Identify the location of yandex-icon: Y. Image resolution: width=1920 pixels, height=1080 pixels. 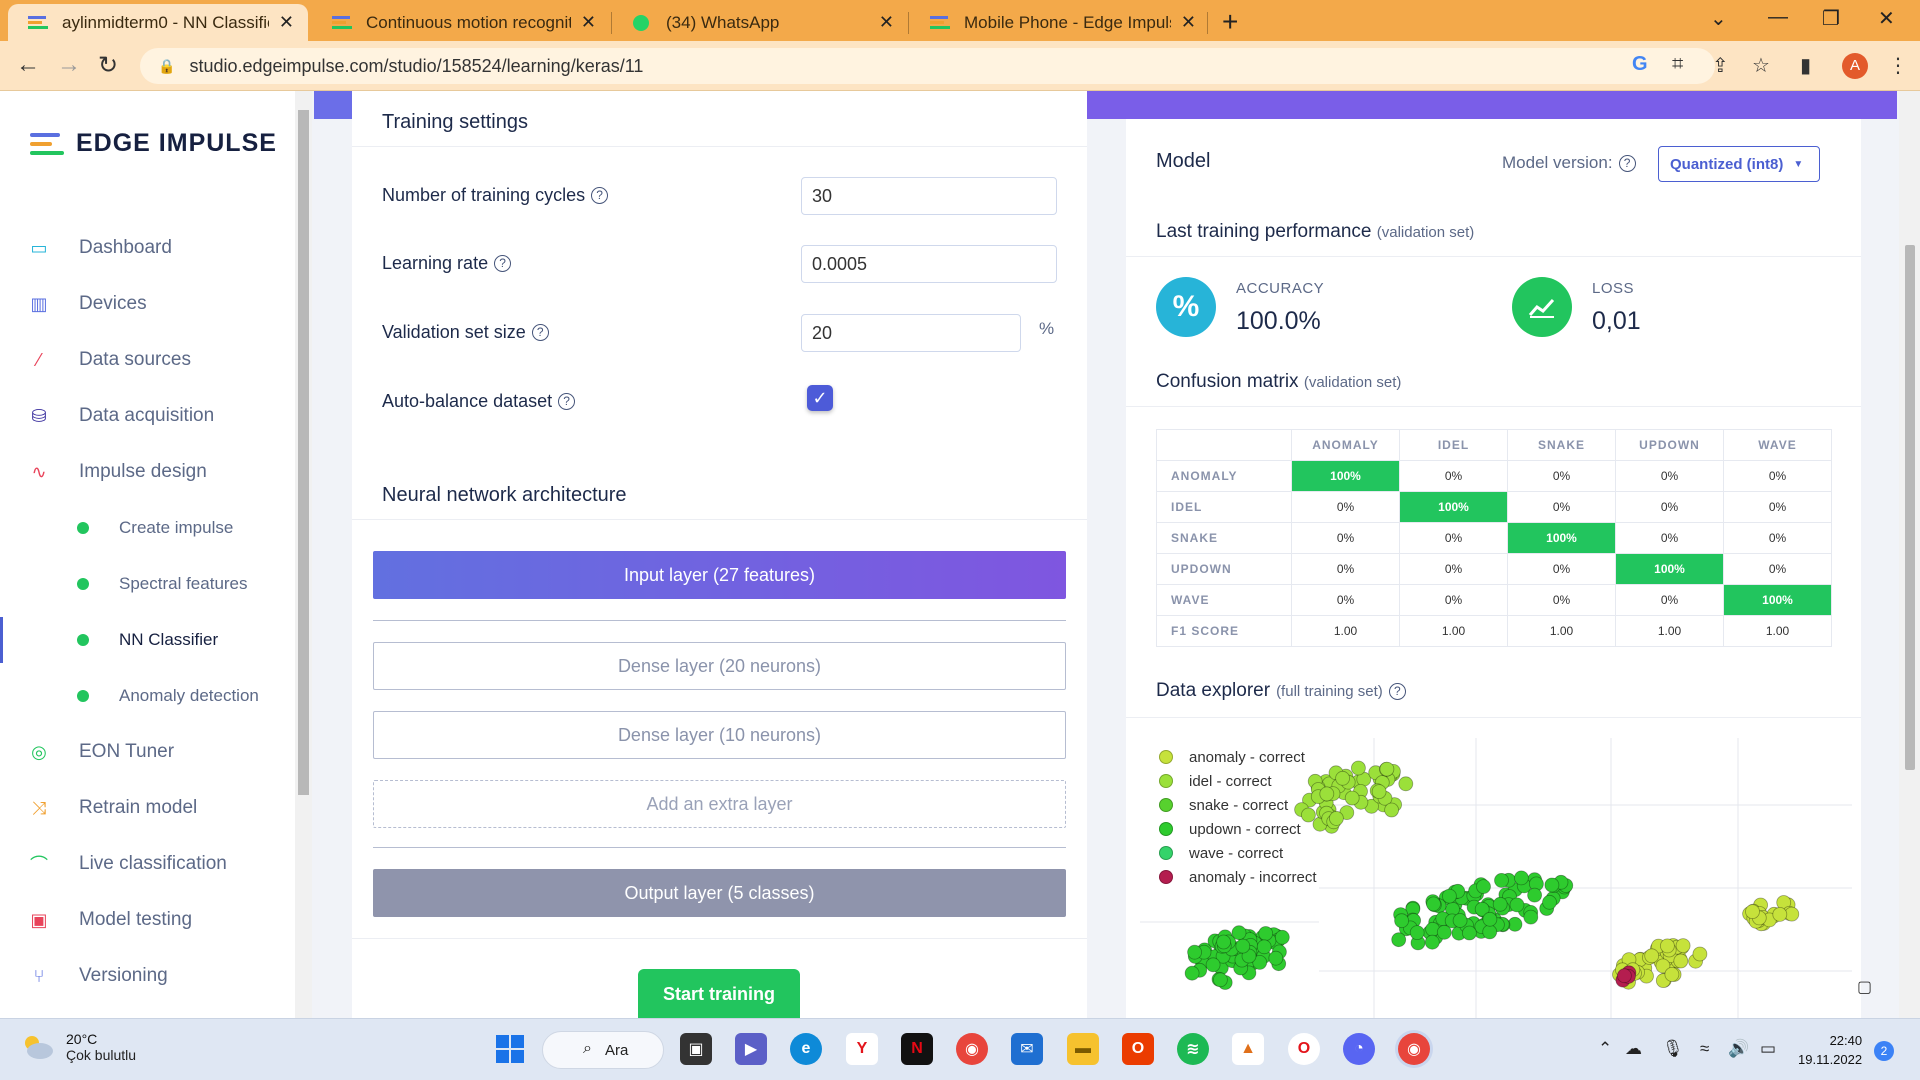
(862, 1049).